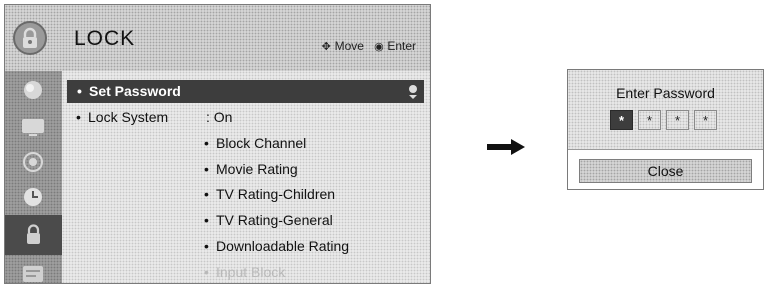  I want to click on enter-button-icon: ◉, so click(379, 47).